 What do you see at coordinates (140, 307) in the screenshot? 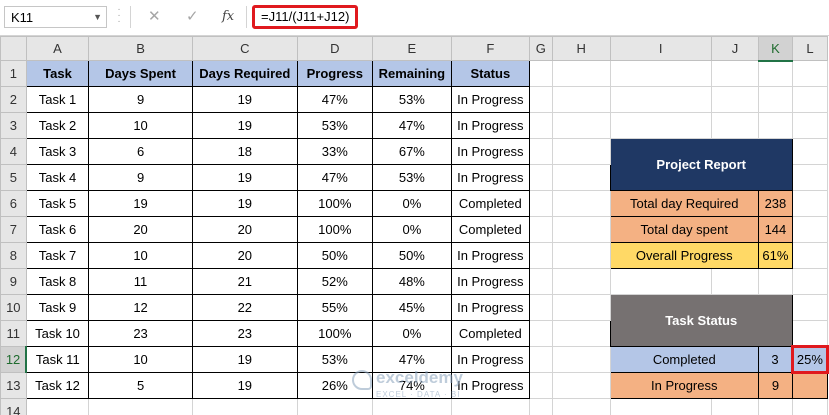
I see `cell: 12` at bounding box center [140, 307].